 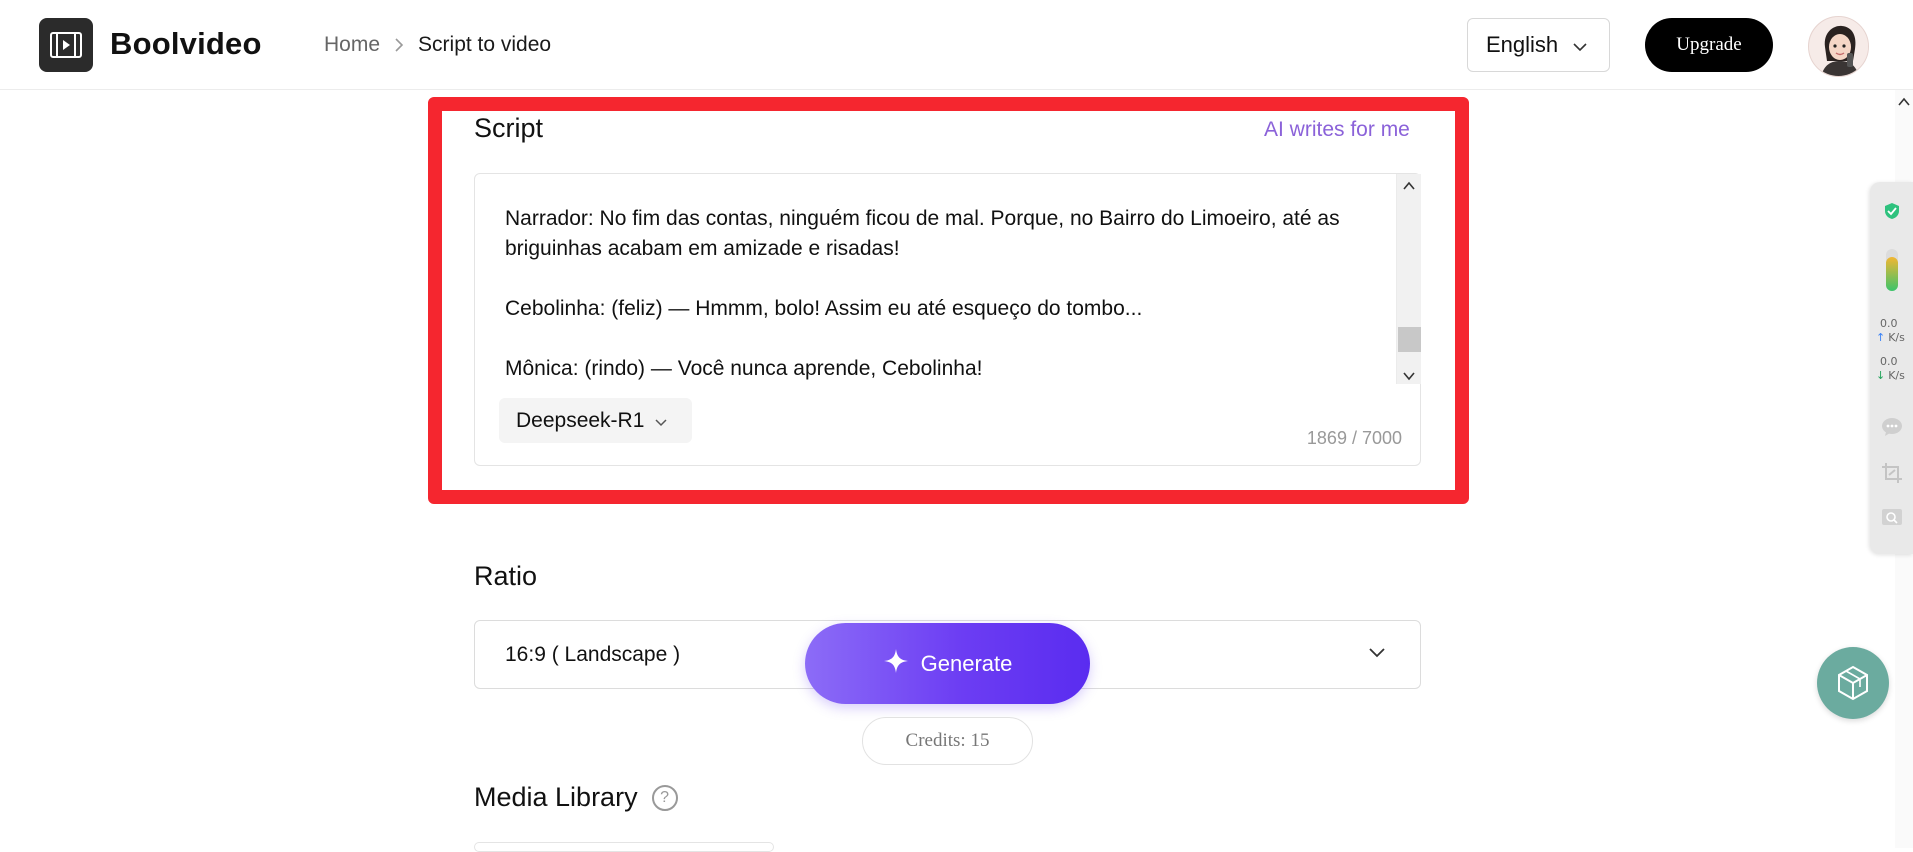 What do you see at coordinates (1889, 323) in the screenshot?
I see `upload-speed-value: 0.0` at bounding box center [1889, 323].